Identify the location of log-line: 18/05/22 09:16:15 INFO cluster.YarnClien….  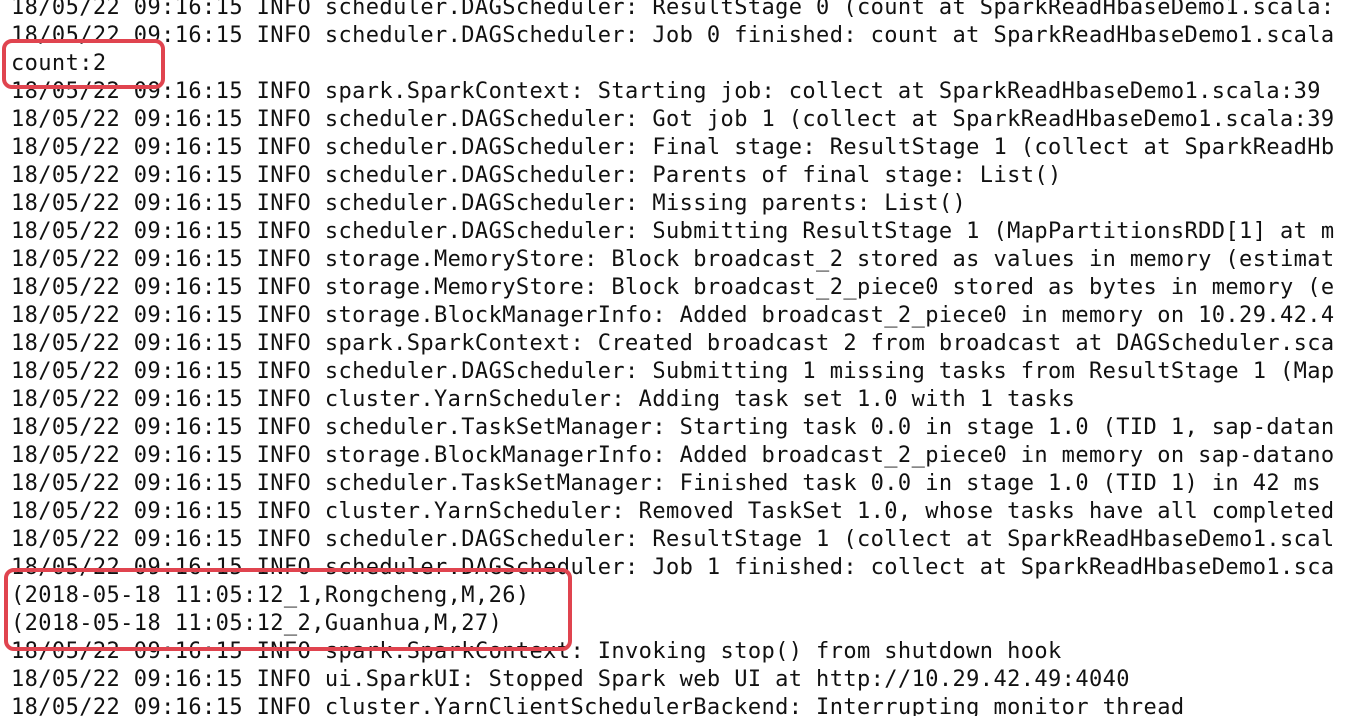
(598, 705).